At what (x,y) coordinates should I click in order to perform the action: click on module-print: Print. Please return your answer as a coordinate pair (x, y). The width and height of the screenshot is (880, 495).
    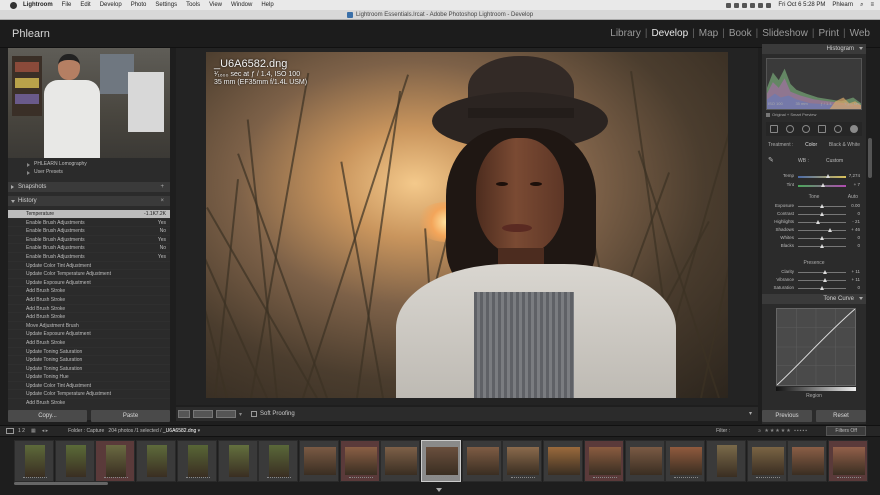
    Looking at the image, I should click on (828, 33).